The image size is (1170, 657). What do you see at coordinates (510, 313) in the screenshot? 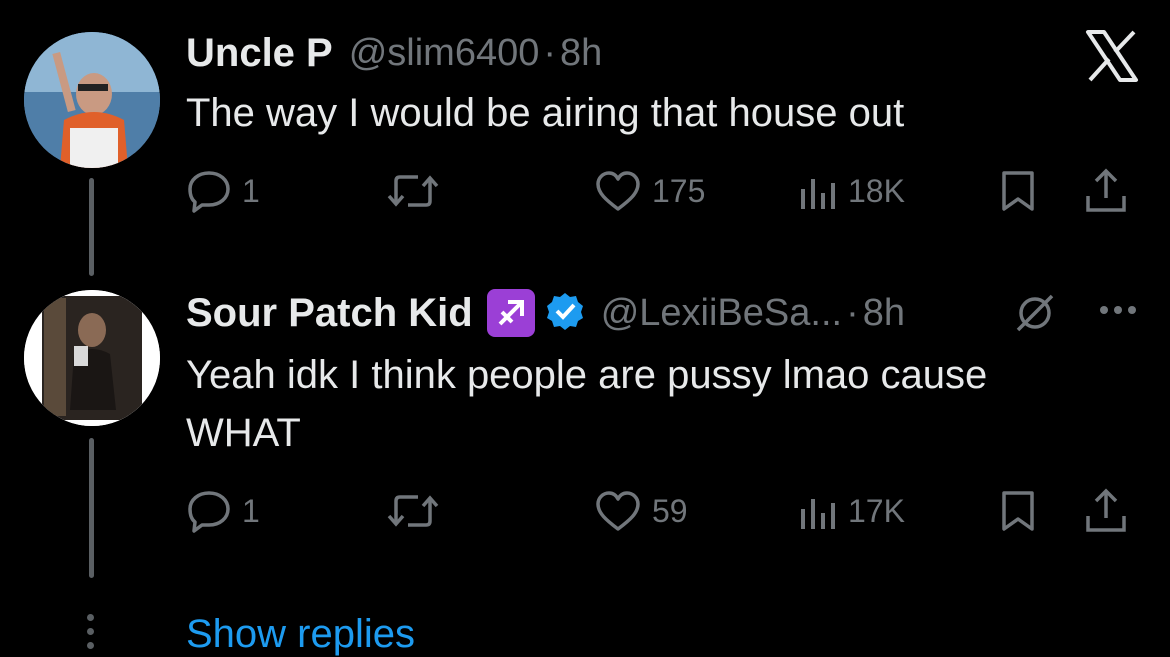
I see `sagittarius-icon` at bounding box center [510, 313].